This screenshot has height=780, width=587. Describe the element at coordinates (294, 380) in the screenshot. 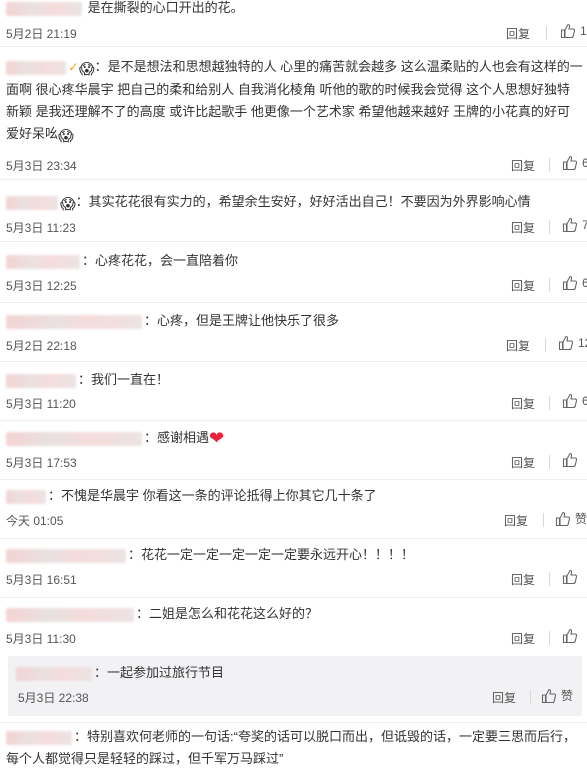

I see `comment-body: ：我们一直在！` at that location.